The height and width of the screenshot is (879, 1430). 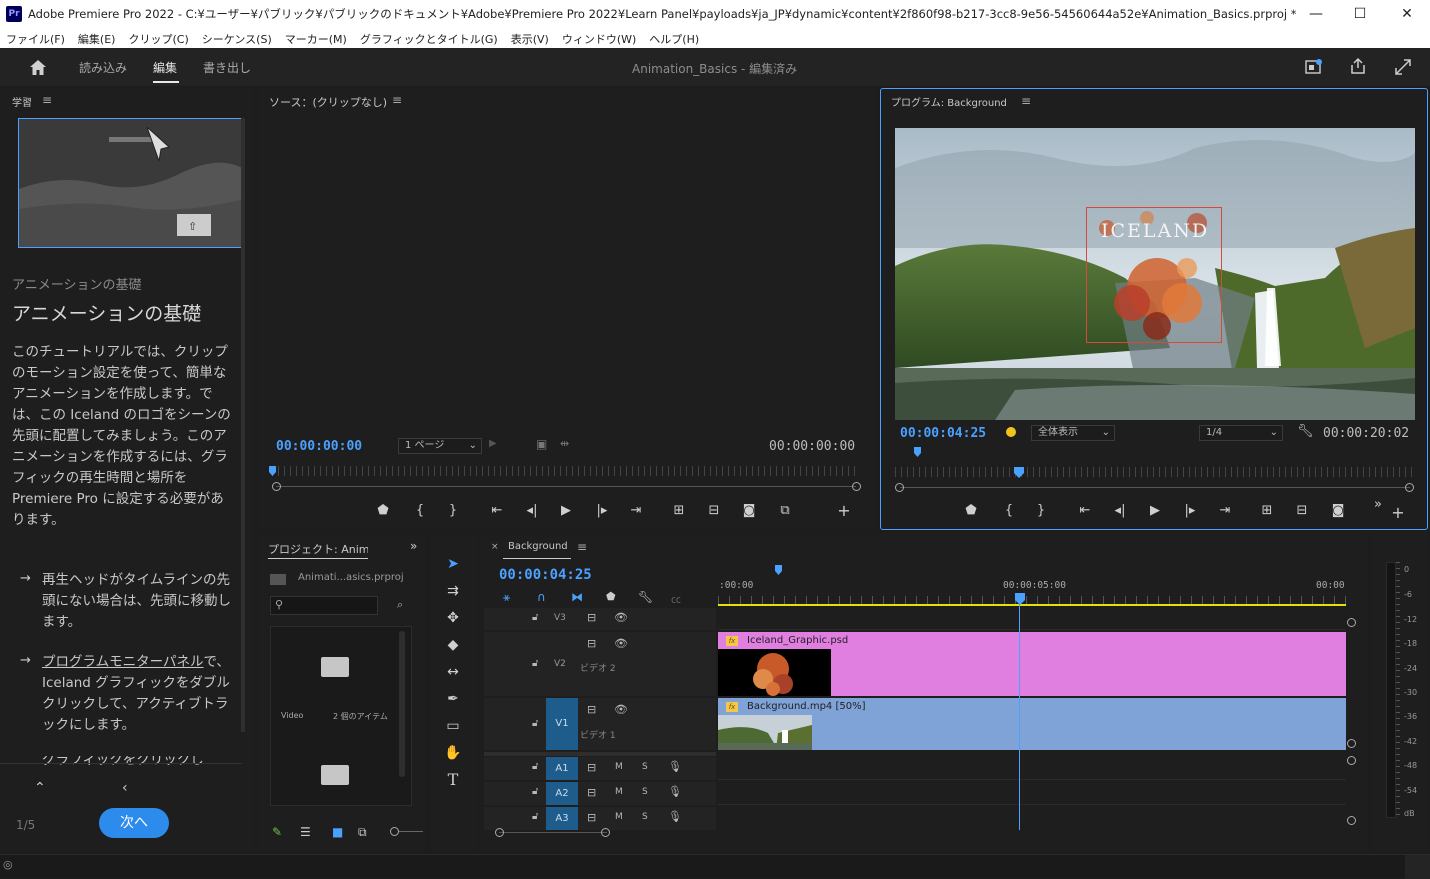 What do you see at coordinates (562, 793) in the screenshot?
I see `track-a2-target: A2` at bounding box center [562, 793].